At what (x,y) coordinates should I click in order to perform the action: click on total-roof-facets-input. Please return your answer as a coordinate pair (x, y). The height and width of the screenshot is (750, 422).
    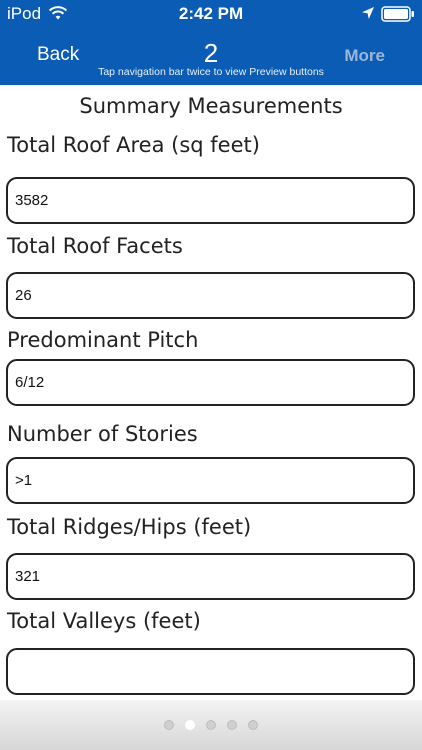
    Looking at the image, I should click on (210, 295).